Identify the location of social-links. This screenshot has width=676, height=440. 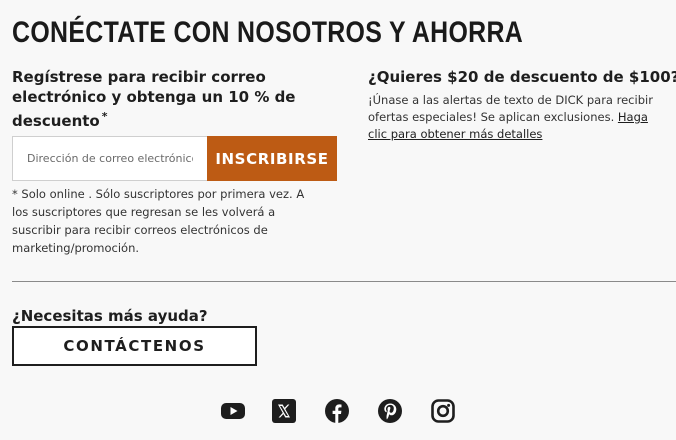
(338, 412).